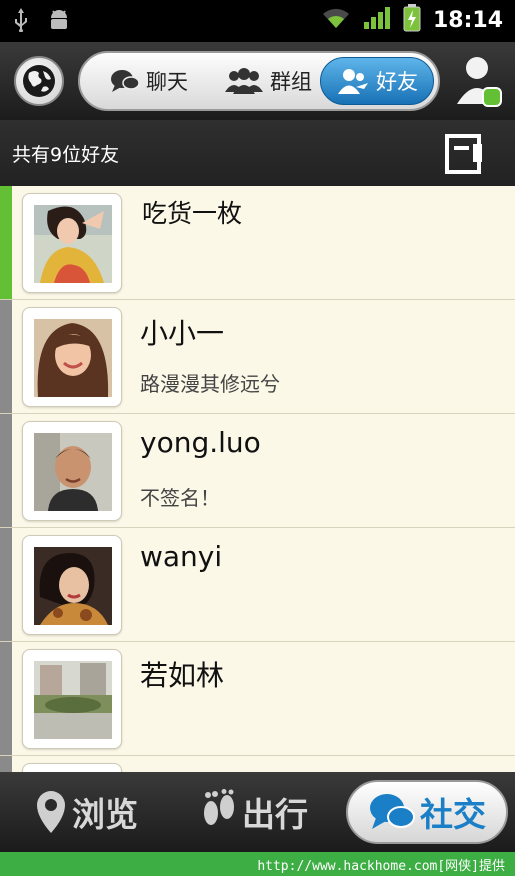 The width and height of the screenshot is (515, 876). Describe the element at coordinates (392, 811) in the screenshot. I see `chat-bubbles-icon` at that location.